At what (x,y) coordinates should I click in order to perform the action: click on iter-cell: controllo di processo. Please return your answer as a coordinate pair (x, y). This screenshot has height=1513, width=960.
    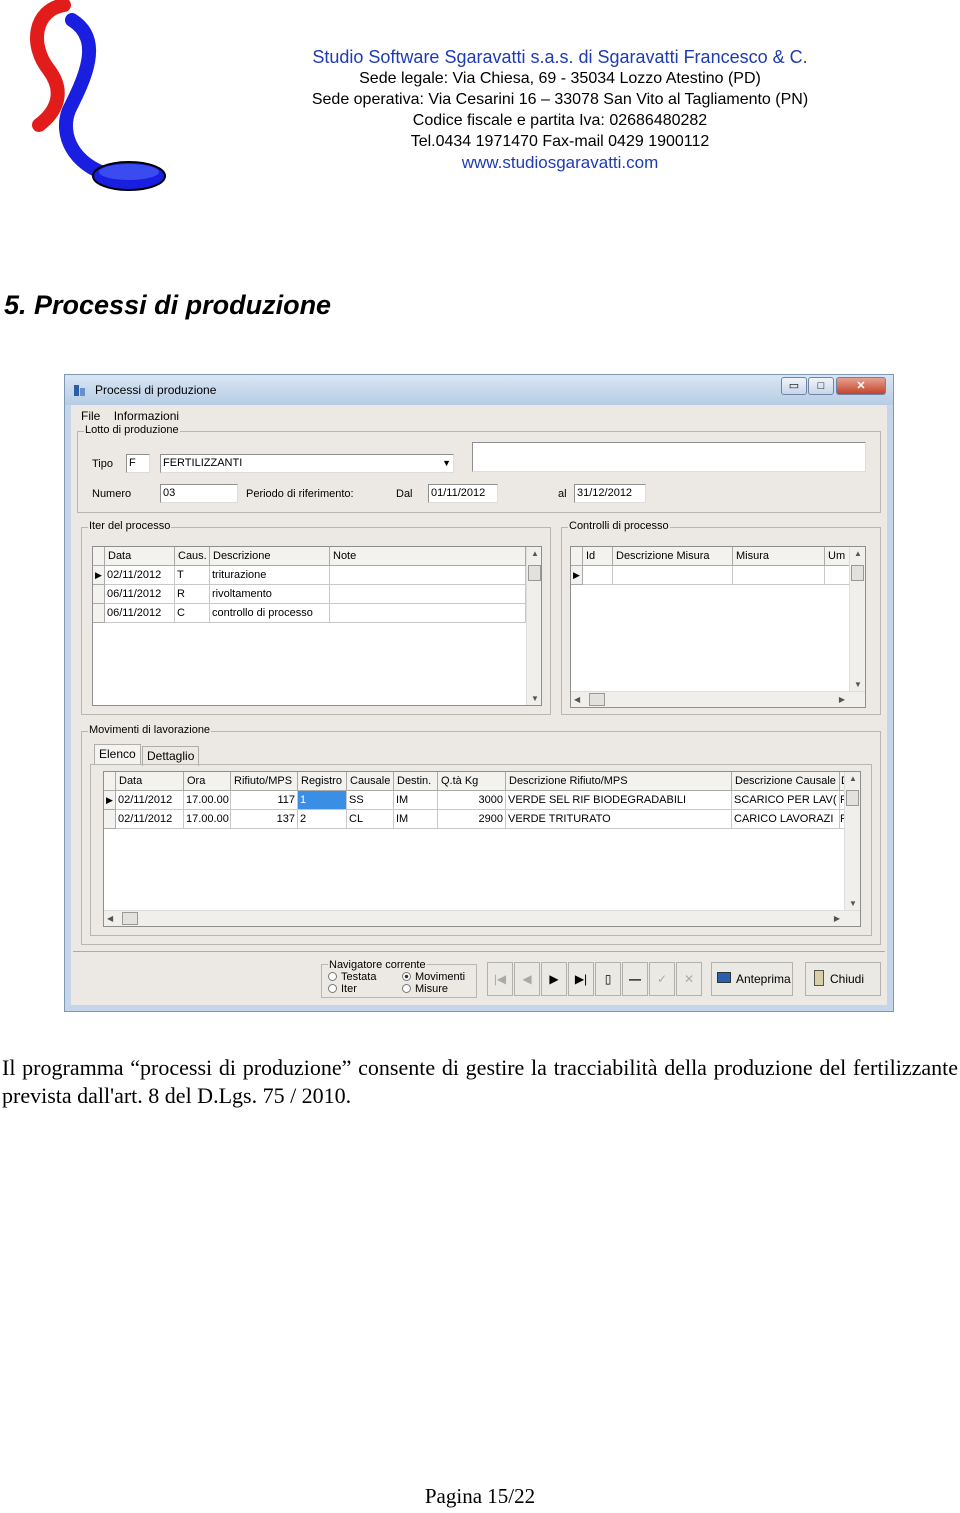
    Looking at the image, I should click on (270, 613).